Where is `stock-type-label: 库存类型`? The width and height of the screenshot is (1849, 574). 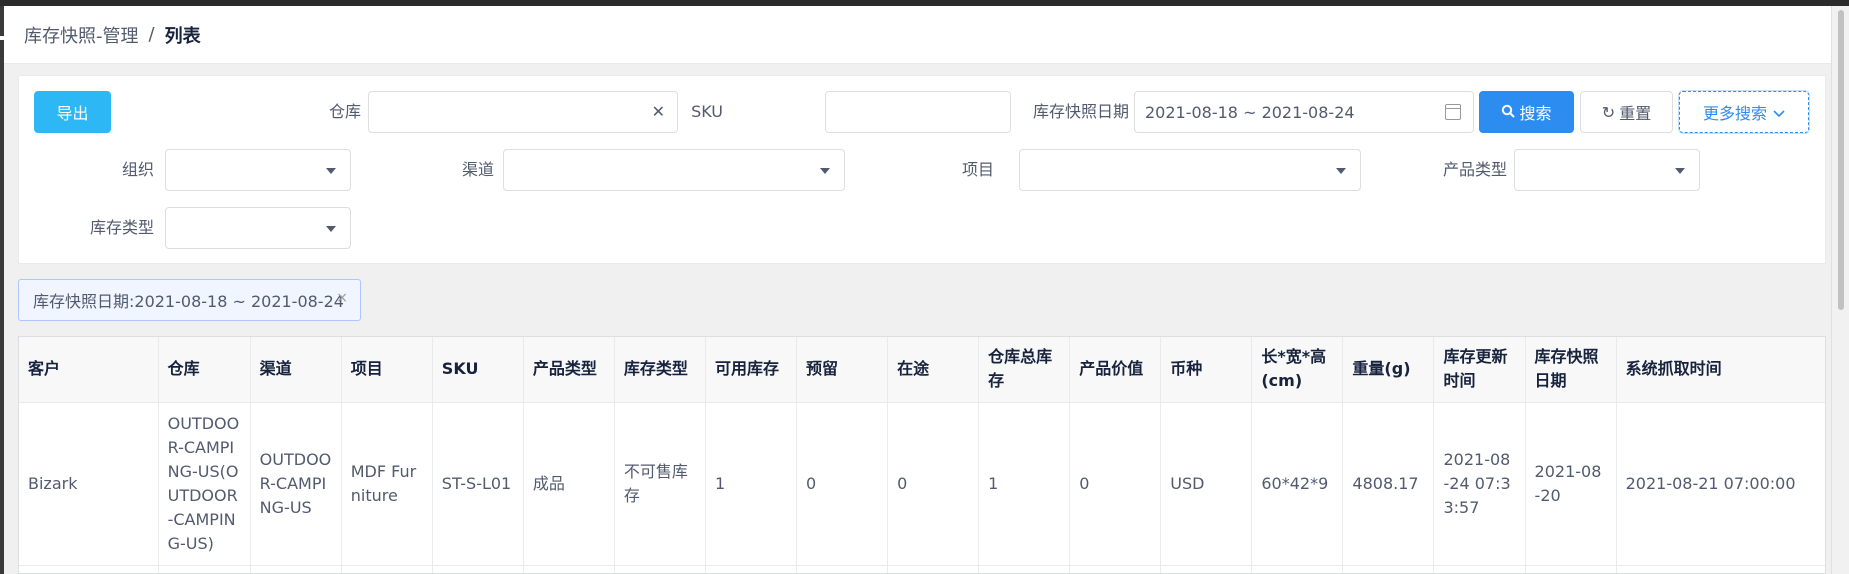 stock-type-label: 库存类型 is located at coordinates (121, 227).